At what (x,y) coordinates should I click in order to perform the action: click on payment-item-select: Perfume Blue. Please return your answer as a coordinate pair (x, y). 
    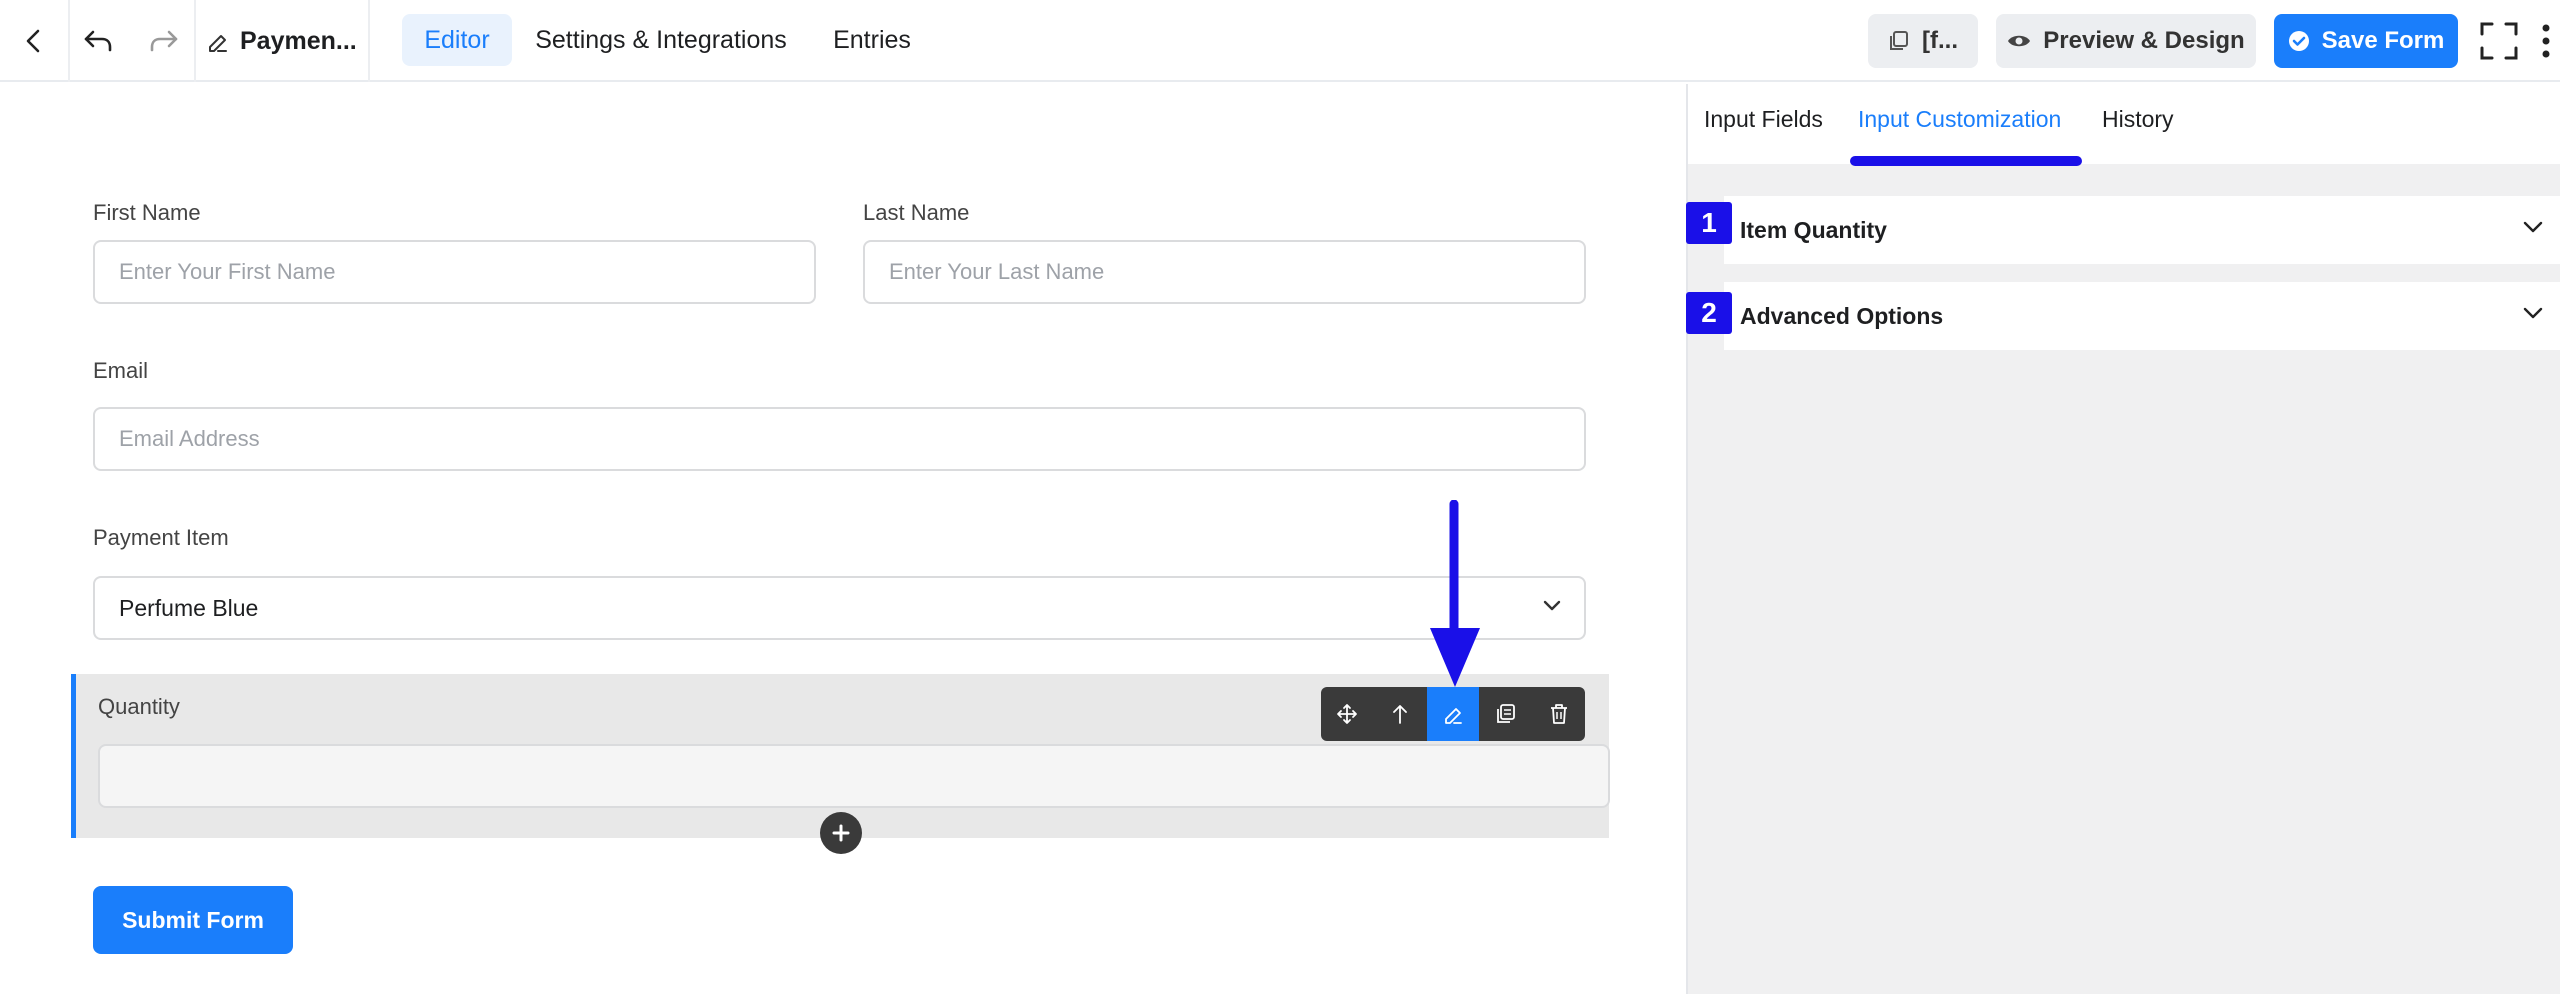
    Looking at the image, I should click on (839, 608).